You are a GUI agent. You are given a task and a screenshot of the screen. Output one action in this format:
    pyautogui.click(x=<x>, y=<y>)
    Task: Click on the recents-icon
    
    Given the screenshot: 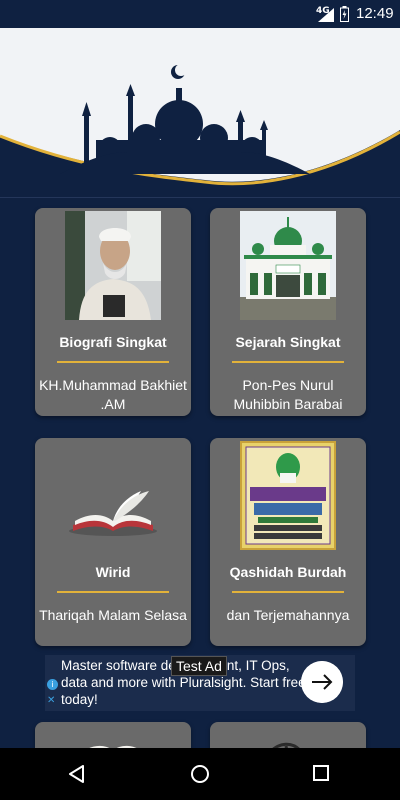 What is the action you would take?
    pyautogui.click(x=321, y=773)
    